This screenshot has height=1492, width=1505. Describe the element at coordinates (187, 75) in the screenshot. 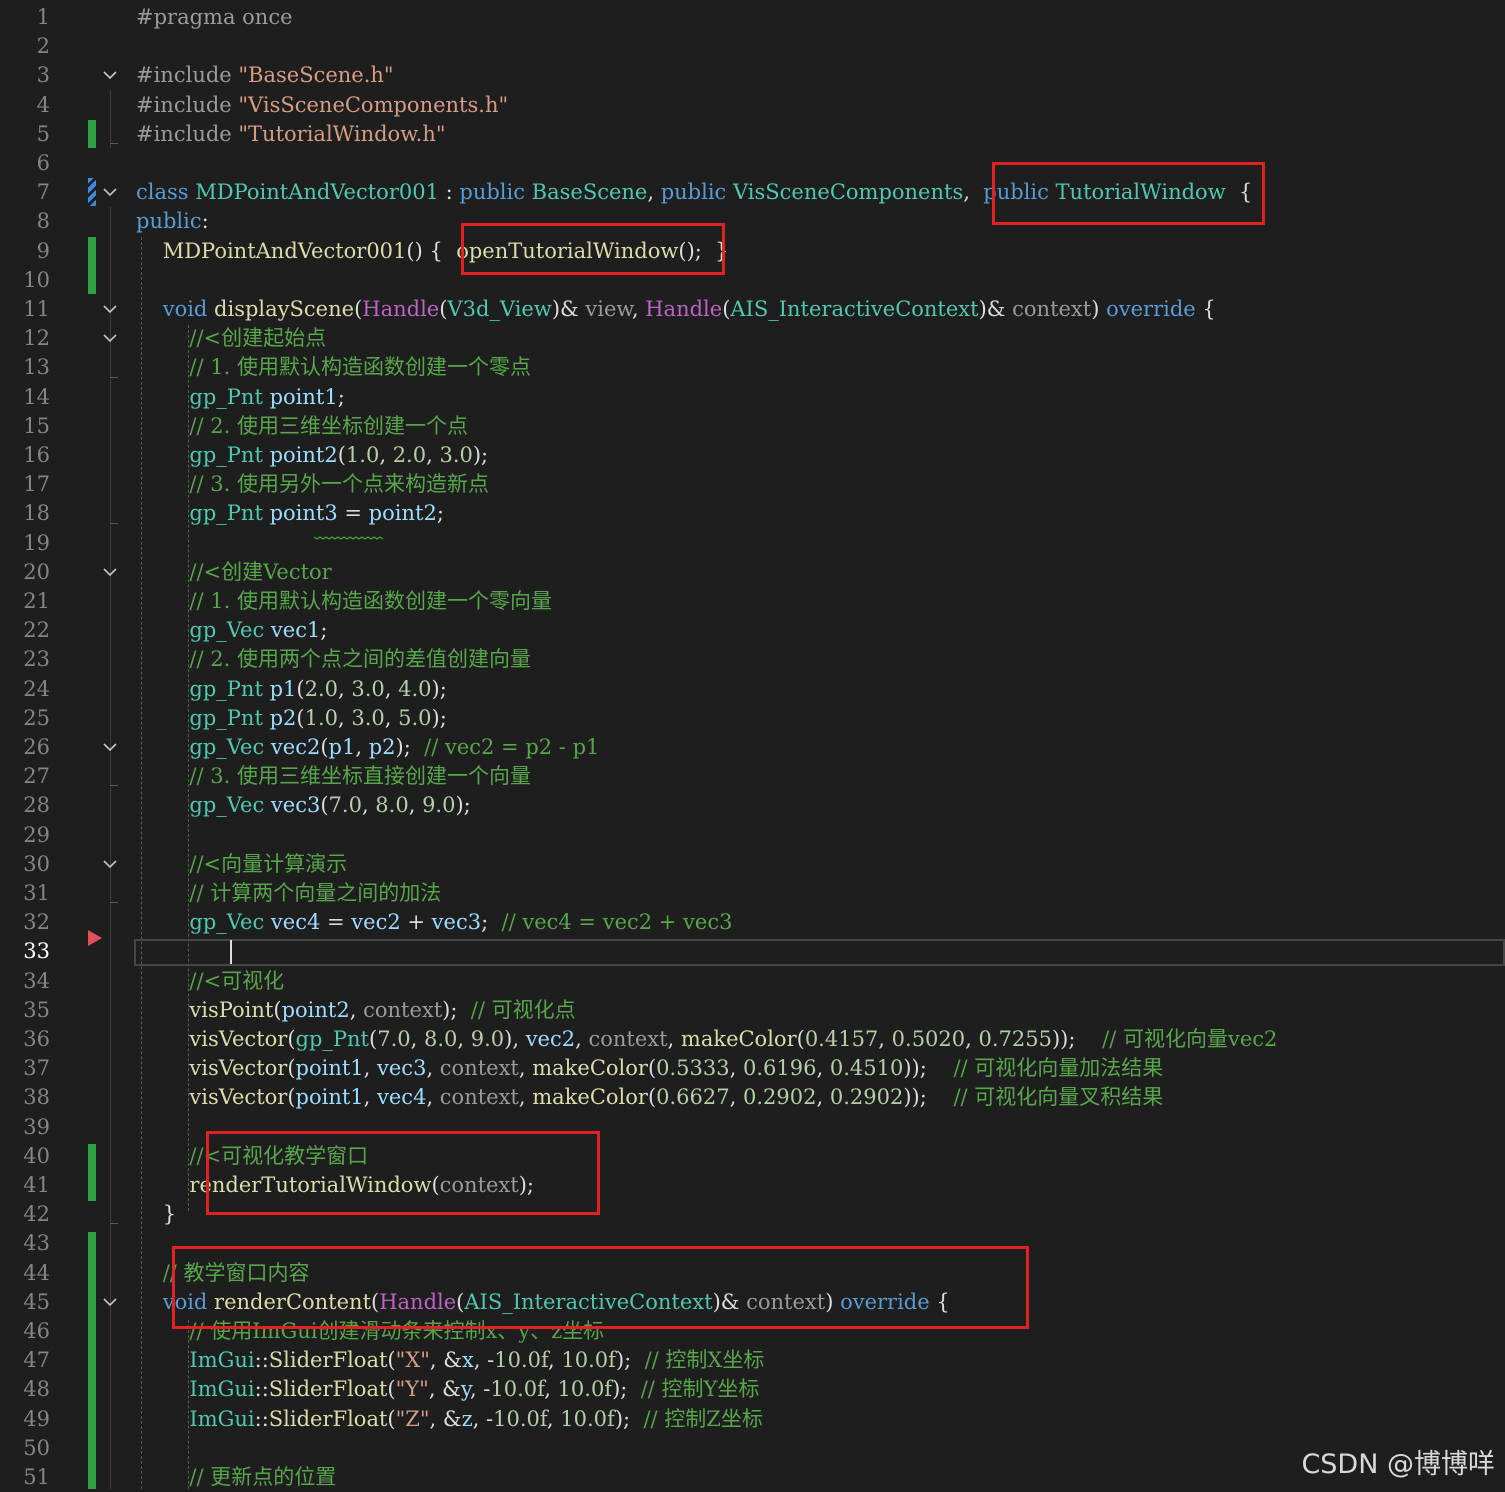

I see `code-token: #include` at that location.